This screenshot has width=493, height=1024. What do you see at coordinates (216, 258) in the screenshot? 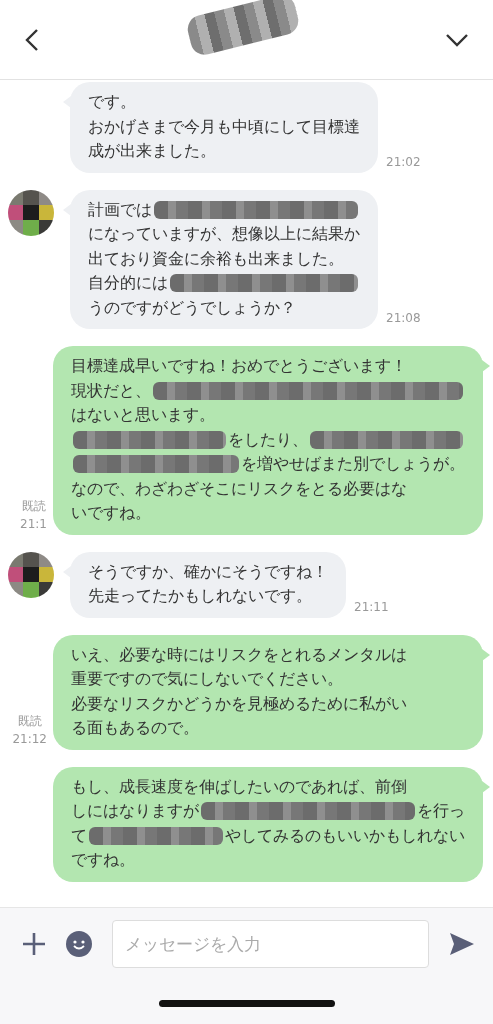
I see `message-text: 出ており資金に余裕も出来ました。` at bounding box center [216, 258].